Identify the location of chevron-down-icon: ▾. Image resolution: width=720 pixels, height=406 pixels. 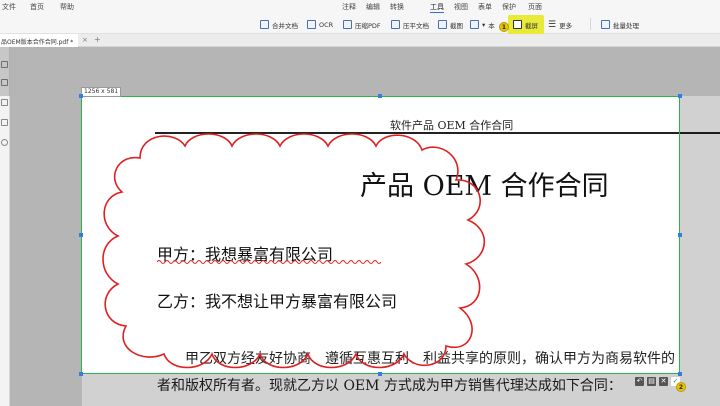
(484, 24).